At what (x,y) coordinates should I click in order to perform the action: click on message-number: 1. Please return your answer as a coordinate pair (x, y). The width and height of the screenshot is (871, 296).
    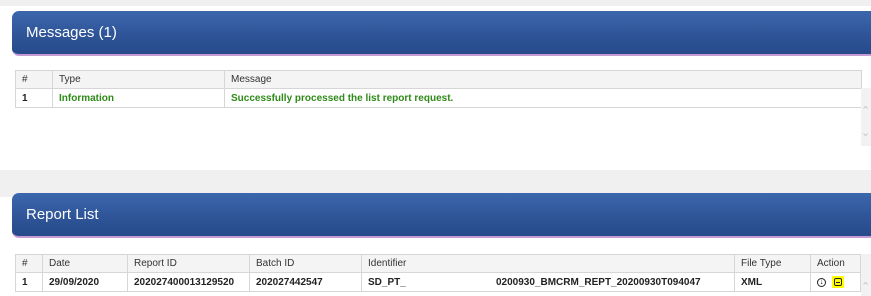
    Looking at the image, I should click on (34, 98).